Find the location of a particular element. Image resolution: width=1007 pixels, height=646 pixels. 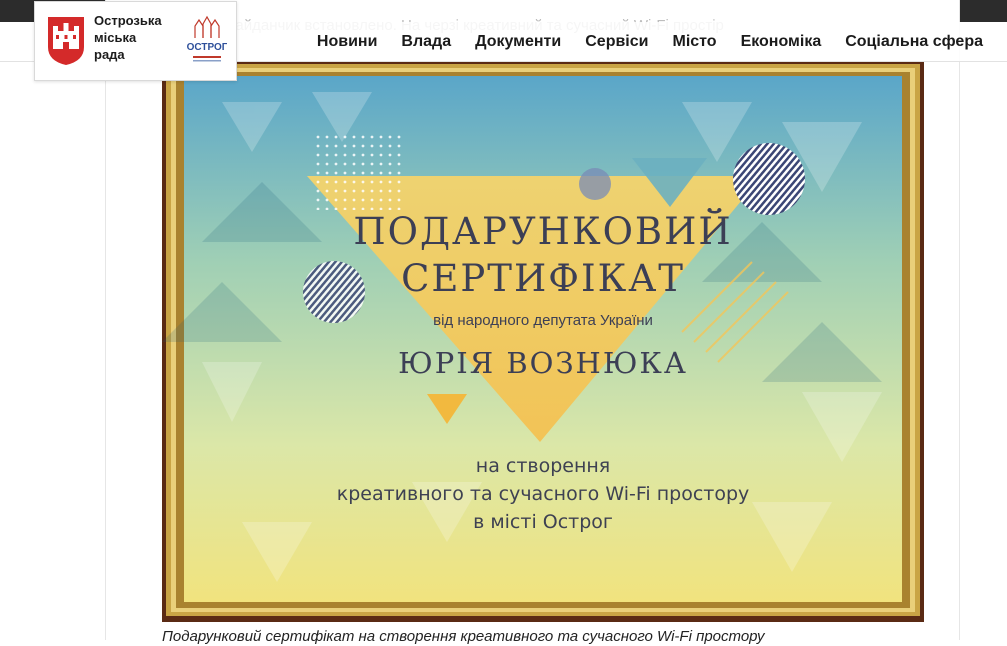

coat-of-arms-icon is located at coordinates (66, 41).